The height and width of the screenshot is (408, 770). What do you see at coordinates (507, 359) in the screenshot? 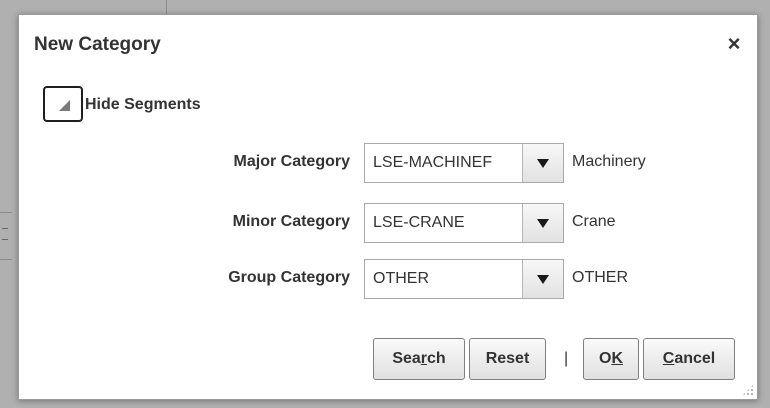
I see `reset-button: Reset` at bounding box center [507, 359].